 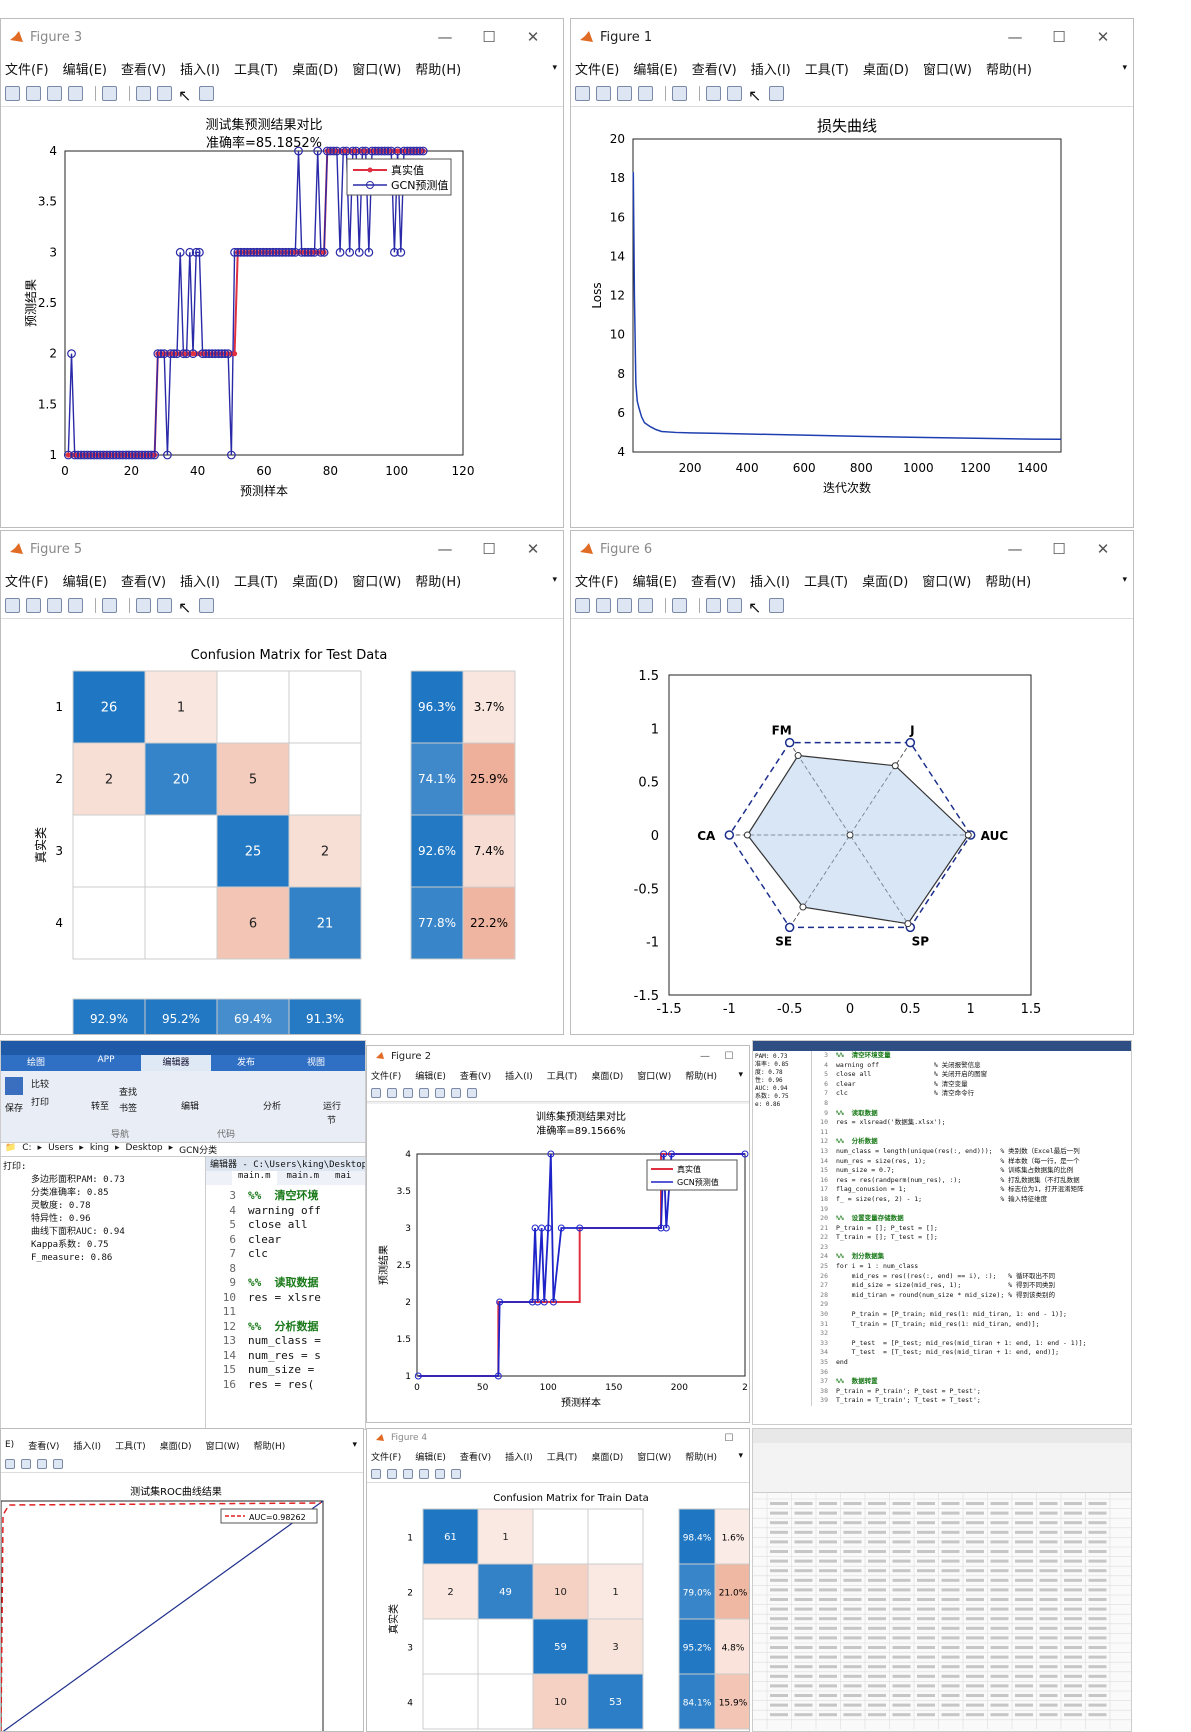 I want to click on code-text: P_train = P_train'; P_test = P_test';, so click(x=908, y=1391).